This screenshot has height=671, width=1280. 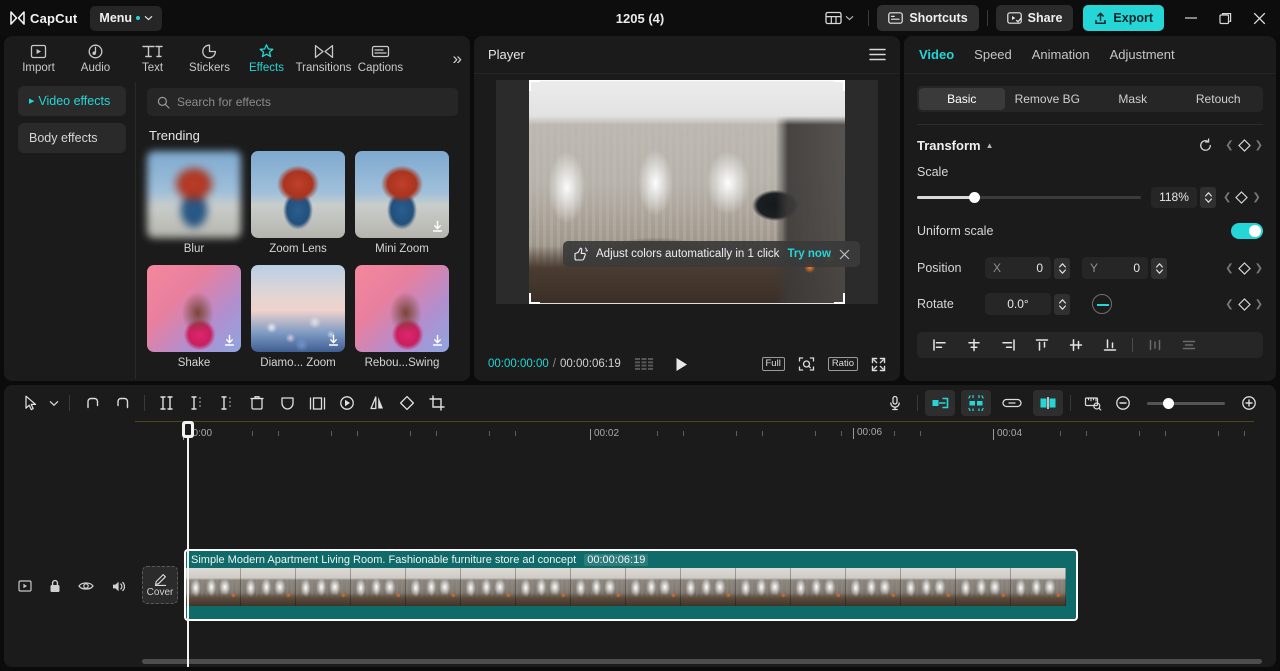 I want to click on select-tool-icon, so click(x=31, y=403).